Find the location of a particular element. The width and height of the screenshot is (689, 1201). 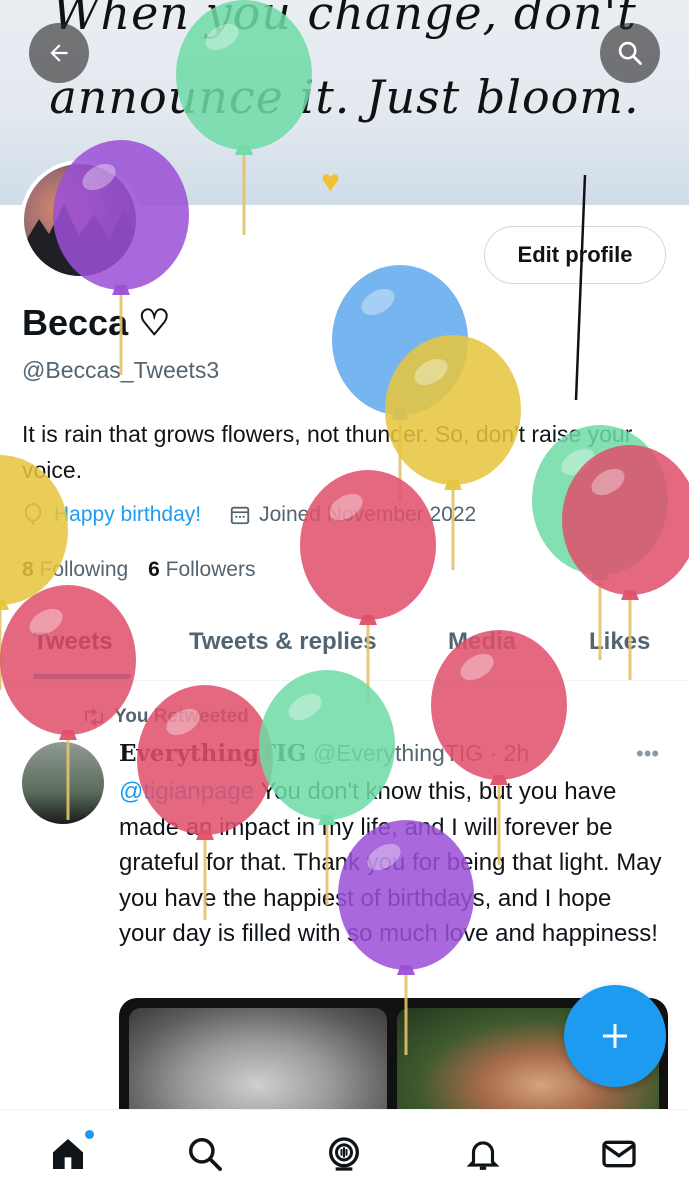

avatar-trees-image is located at coordinates (80, 240).